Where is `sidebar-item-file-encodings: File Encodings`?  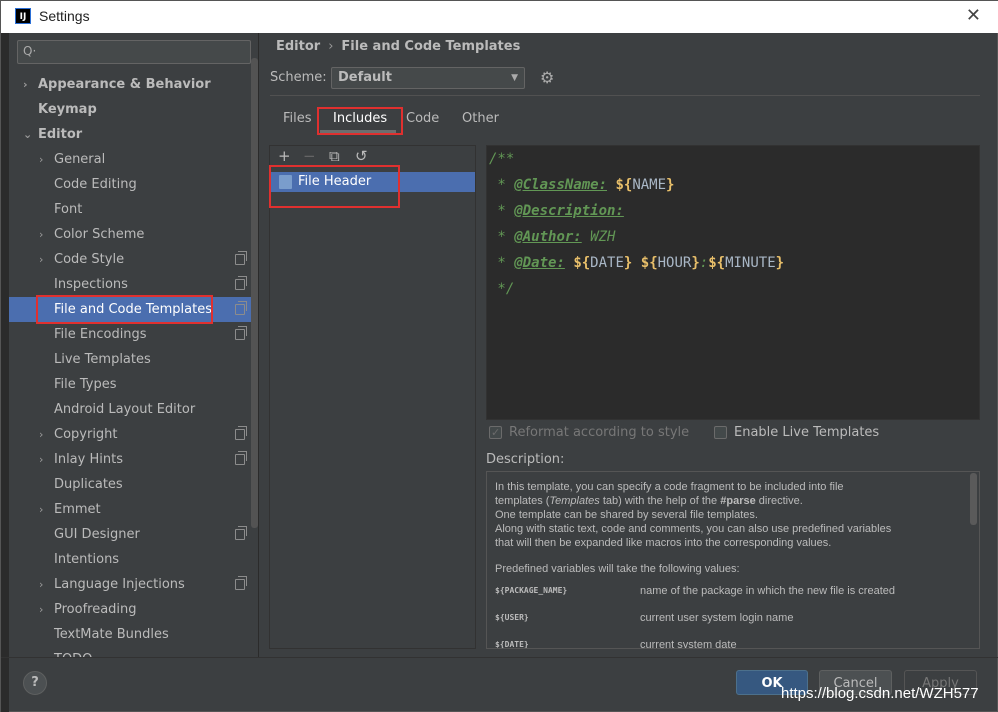 sidebar-item-file-encodings: File Encodings is located at coordinates (133, 334).